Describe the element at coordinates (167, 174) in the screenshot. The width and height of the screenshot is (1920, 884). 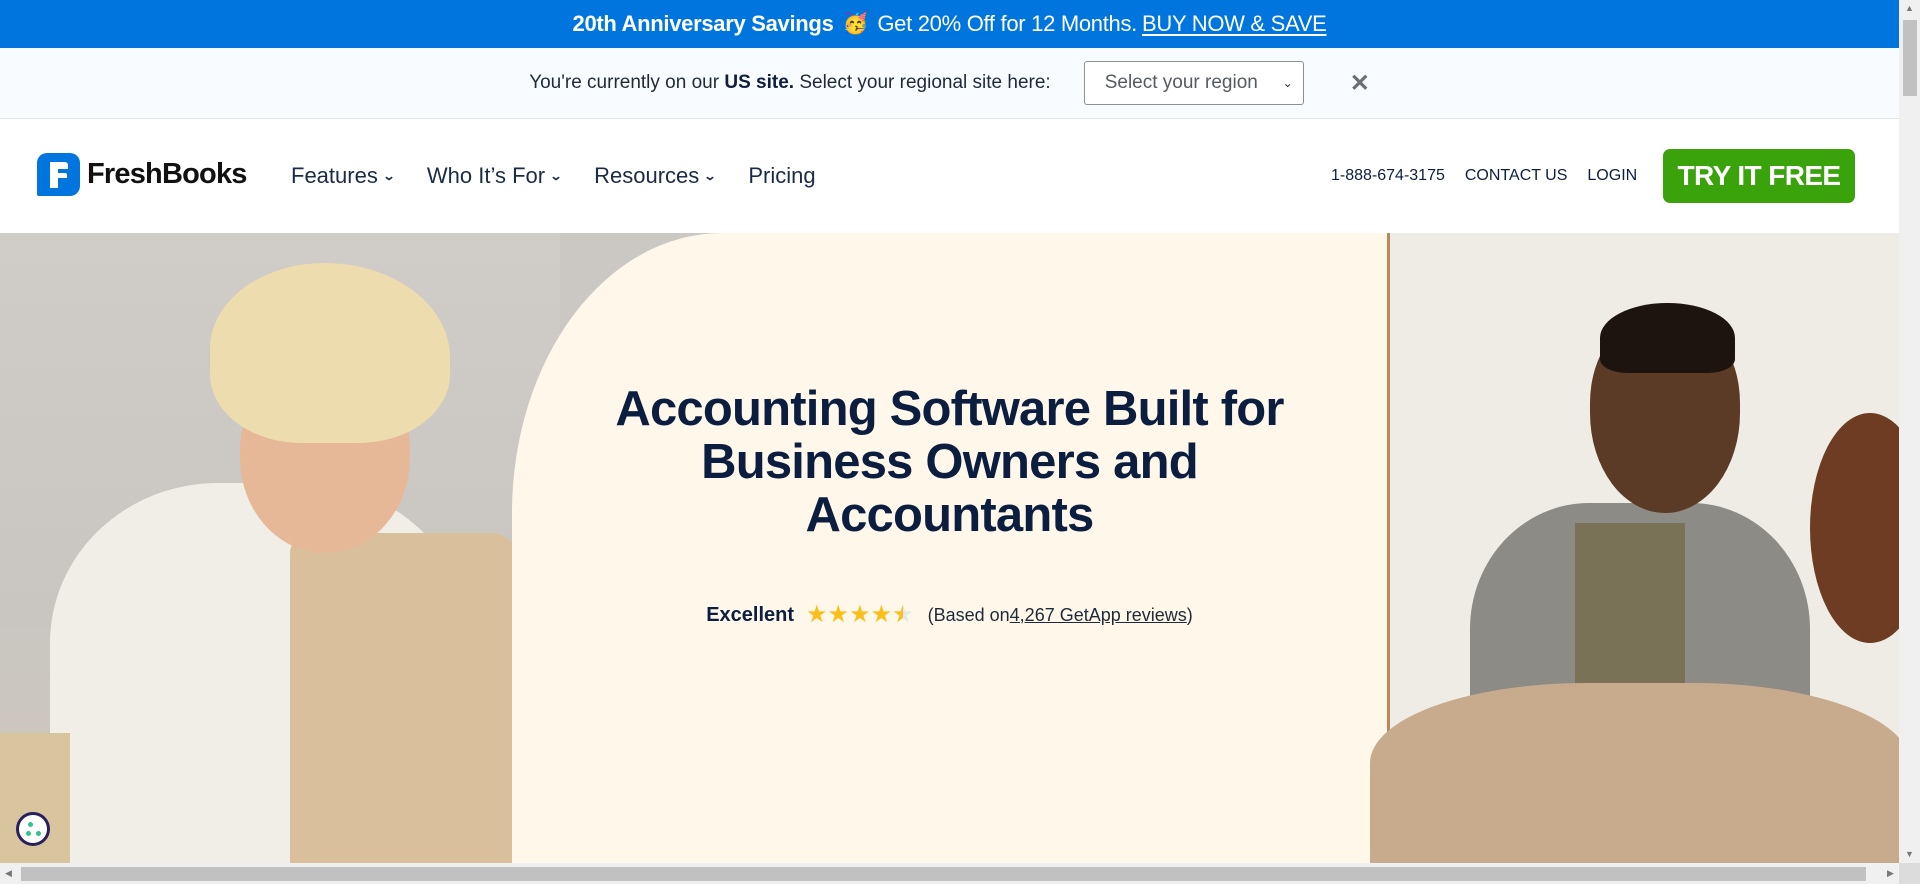
I see `brand-name: FreshBooks` at that location.